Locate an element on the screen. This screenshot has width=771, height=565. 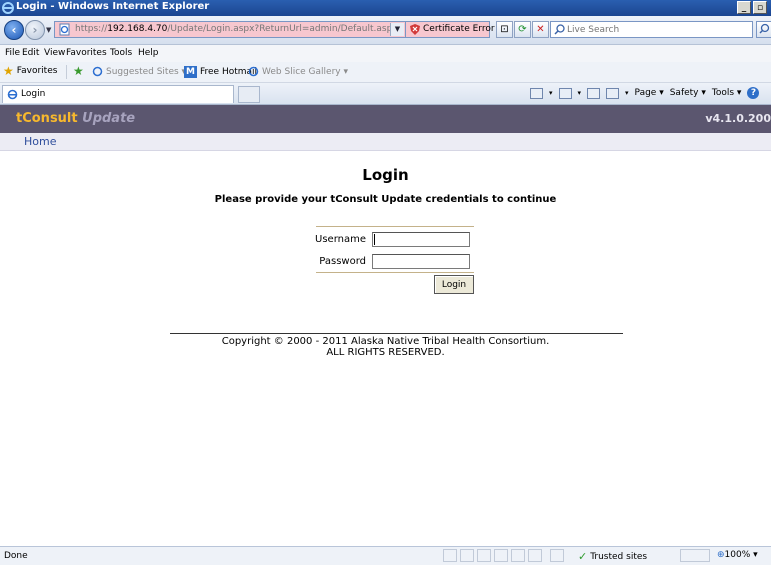
status-bar: Done ✓ Trusted sites ⊕100% ▾ is located at coordinates (385, 555).